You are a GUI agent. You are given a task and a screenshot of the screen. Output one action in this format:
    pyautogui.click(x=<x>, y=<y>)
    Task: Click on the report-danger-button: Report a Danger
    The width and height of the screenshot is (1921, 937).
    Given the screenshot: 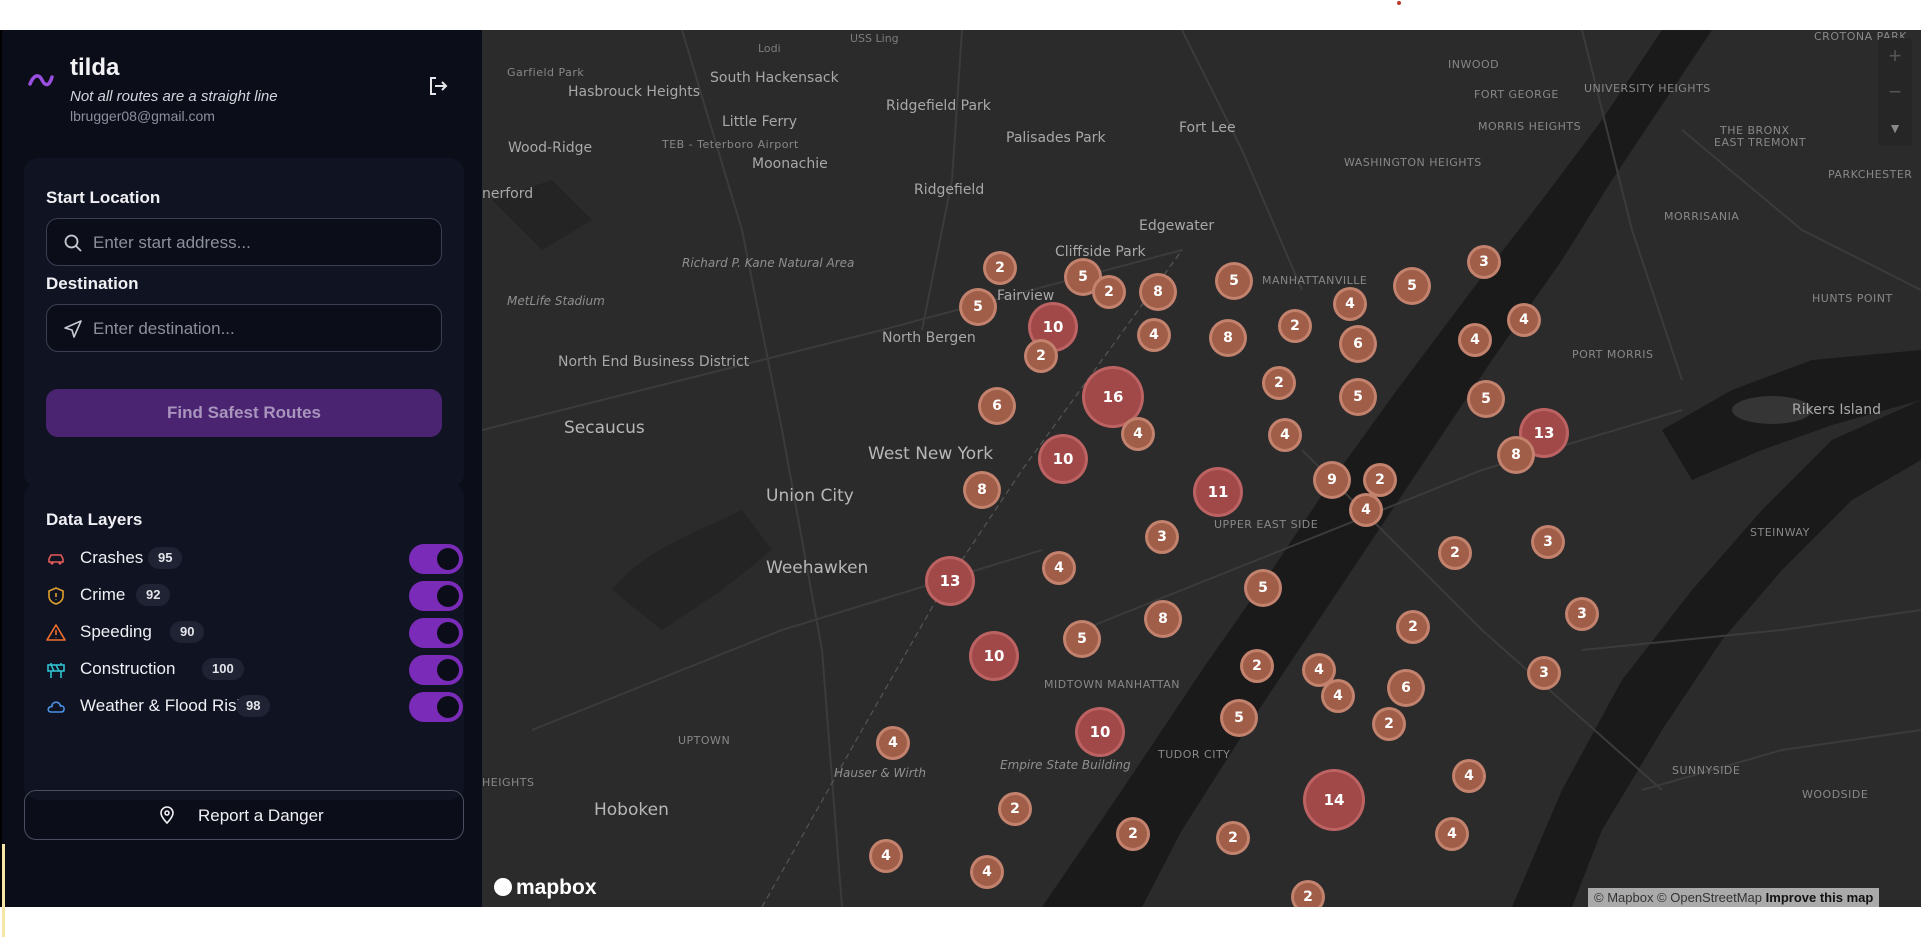 What is the action you would take?
    pyautogui.click(x=244, y=815)
    